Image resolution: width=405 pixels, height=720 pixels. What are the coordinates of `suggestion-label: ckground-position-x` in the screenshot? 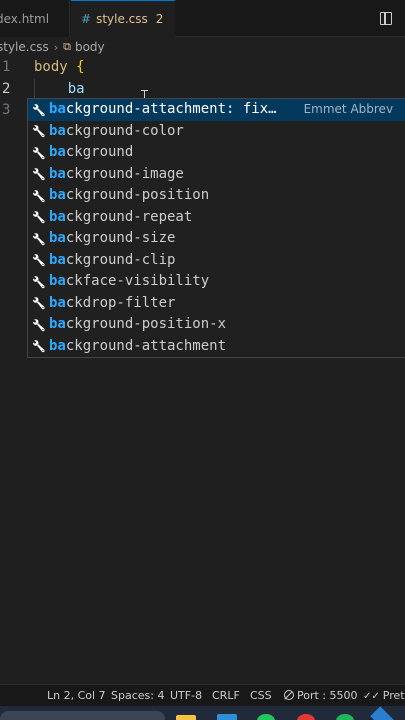 It's located at (146, 324).